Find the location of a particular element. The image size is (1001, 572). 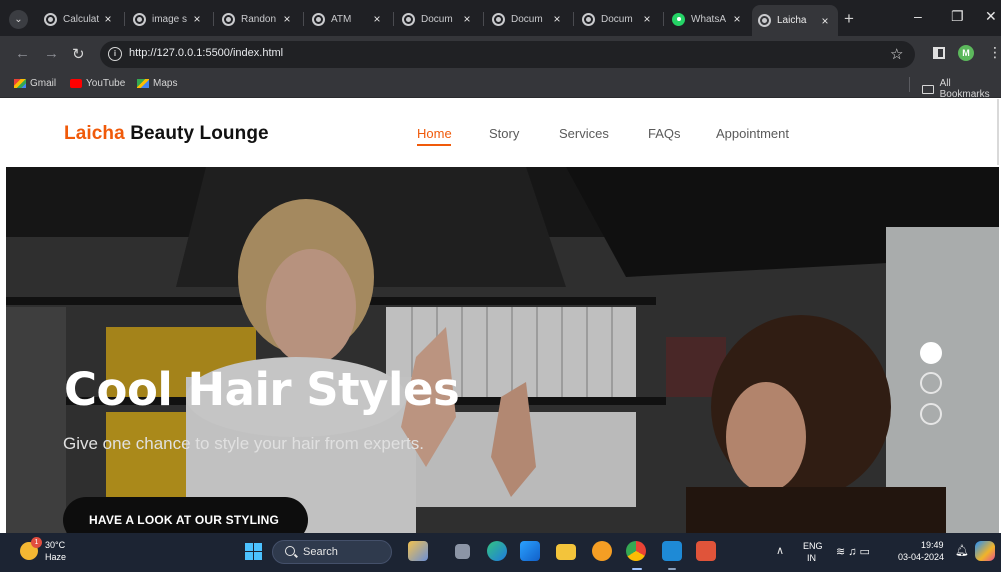

nav-faqs: FAQs is located at coordinates (664, 133).